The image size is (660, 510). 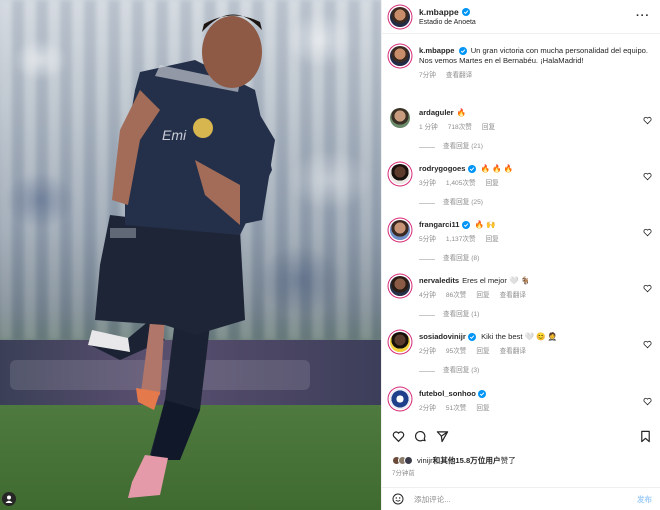 I want to click on post-time: 7分钟前, so click(x=403, y=473).